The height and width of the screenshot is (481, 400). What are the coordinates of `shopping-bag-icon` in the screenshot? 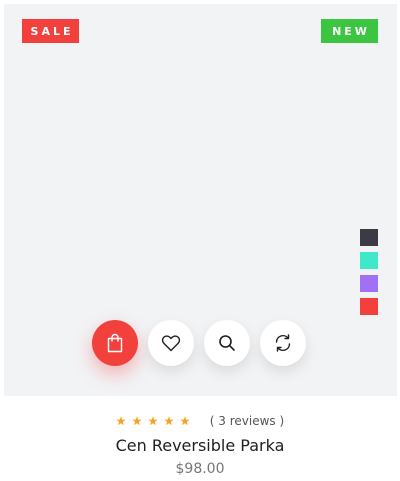 It's located at (115, 343).